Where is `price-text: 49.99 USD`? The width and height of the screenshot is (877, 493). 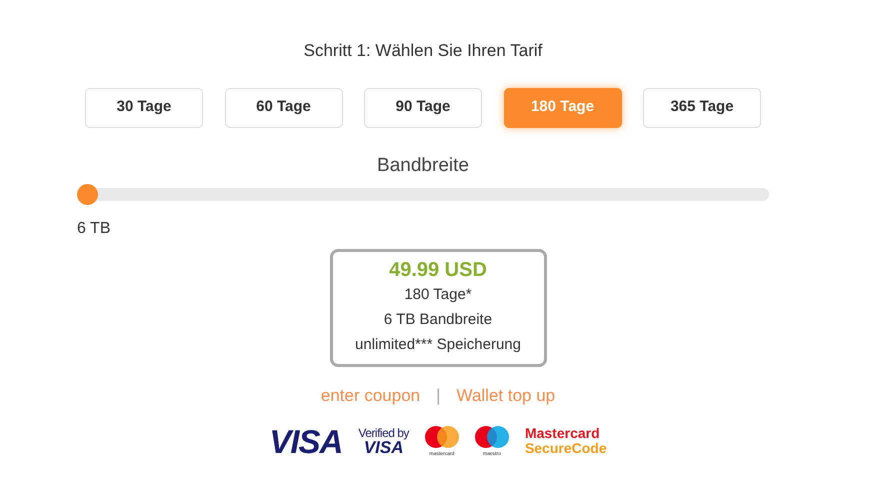
price-text: 49.99 USD is located at coordinates (438, 270).